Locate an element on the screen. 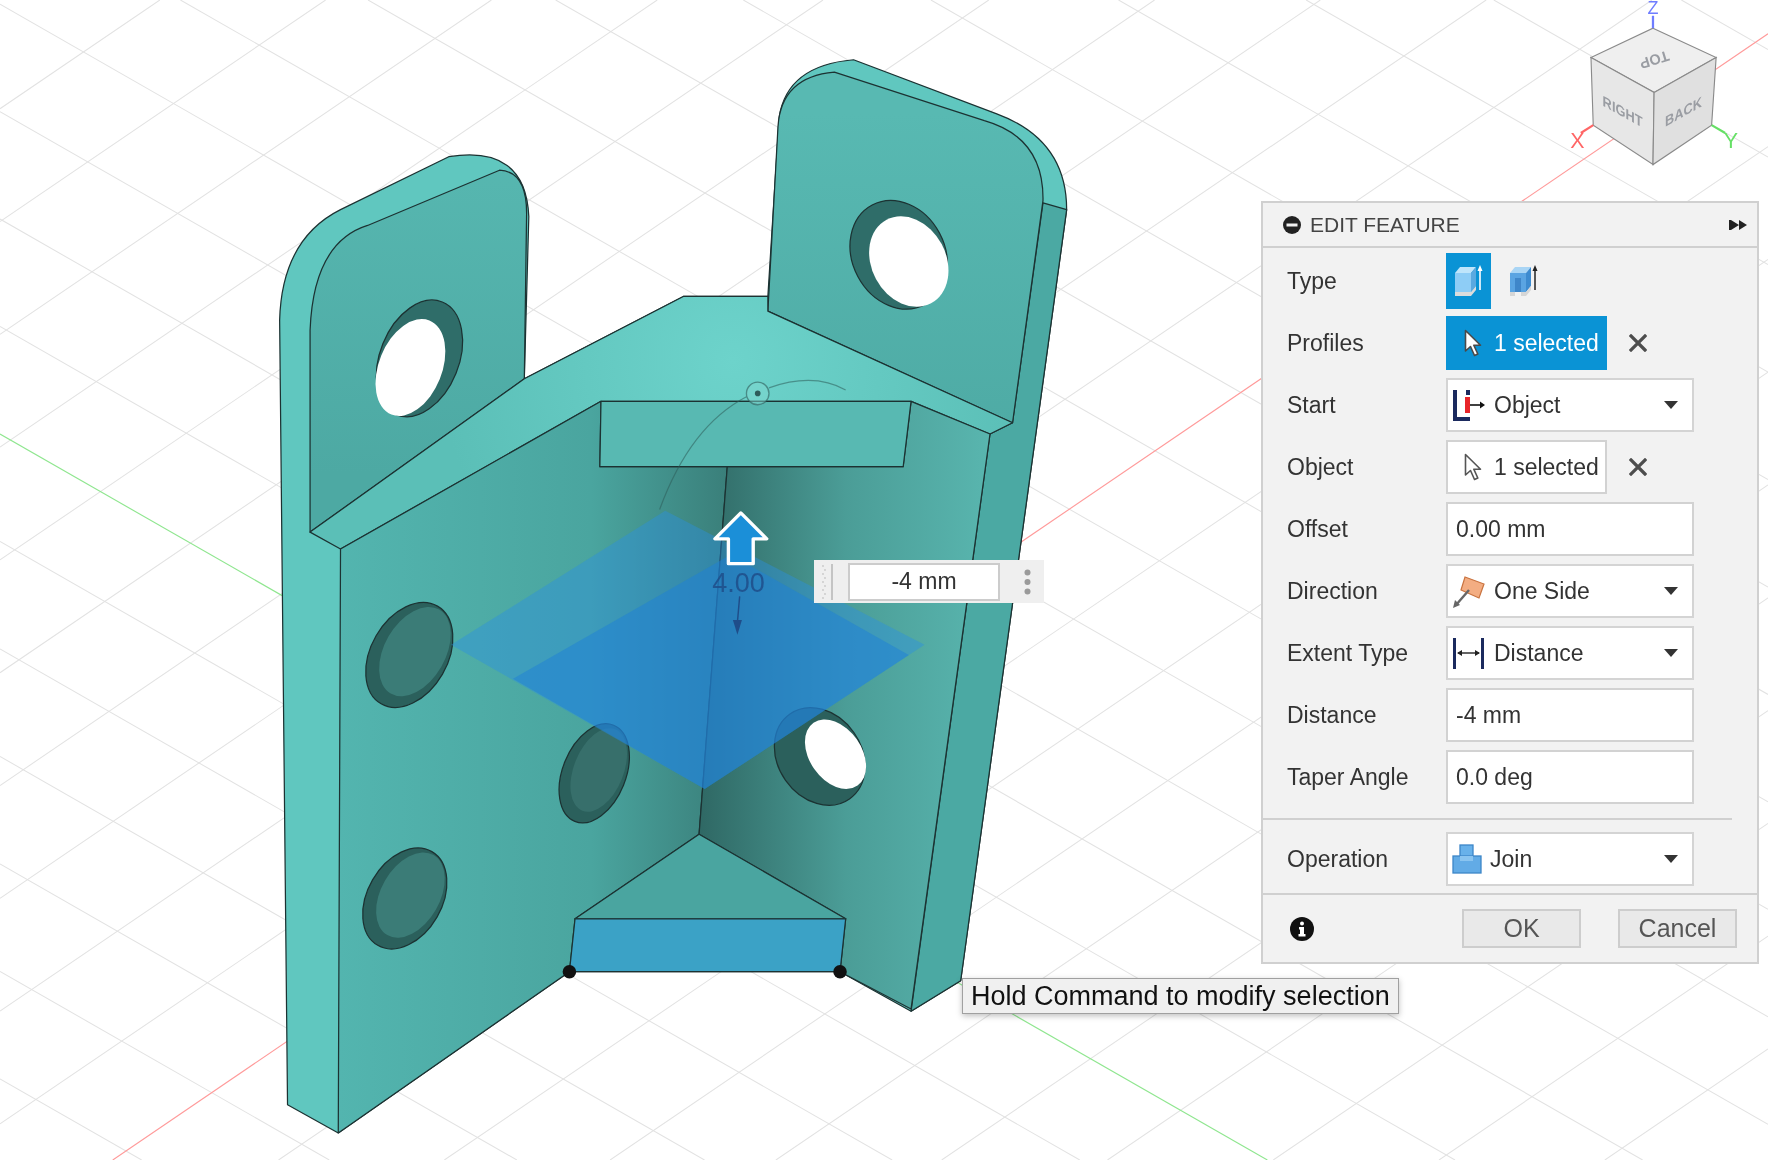 The height and width of the screenshot is (1160, 1768). text-field: 0.0 deg is located at coordinates (1570, 777).